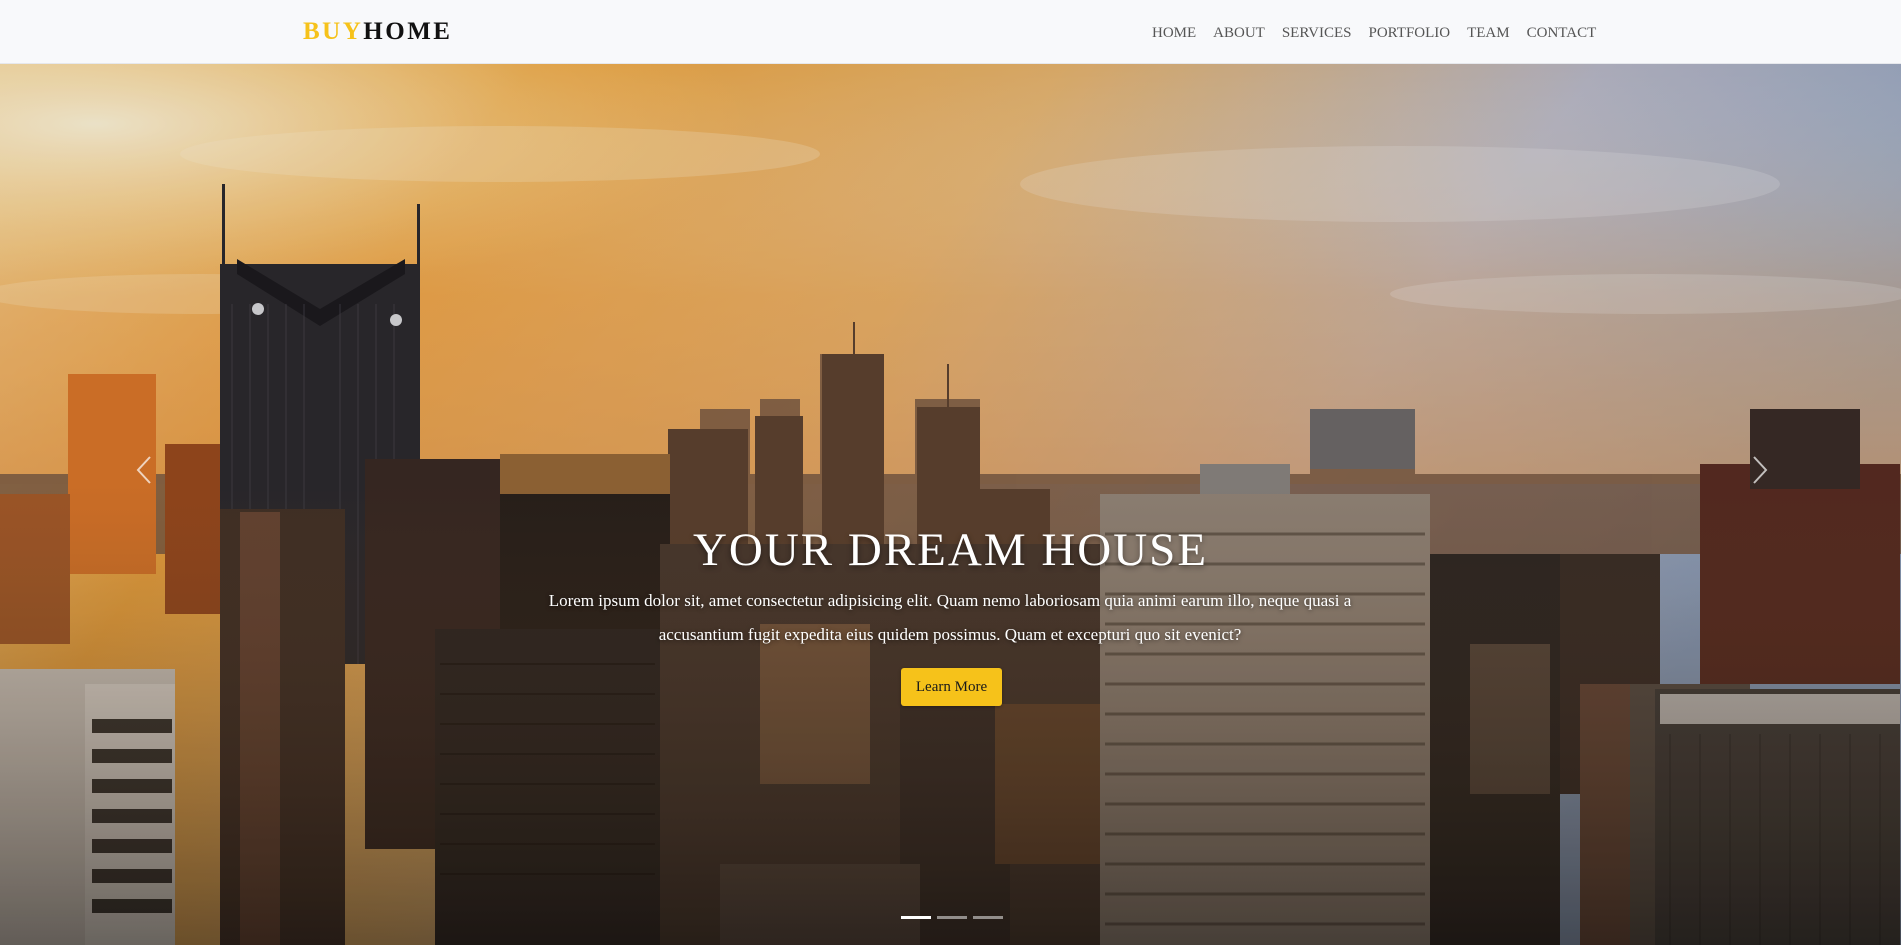 This screenshot has height=945, width=1901. Describe the element at coordinates (1317, 33) in the screenshot. I see `nav-item-services: SERVICES` at that location.